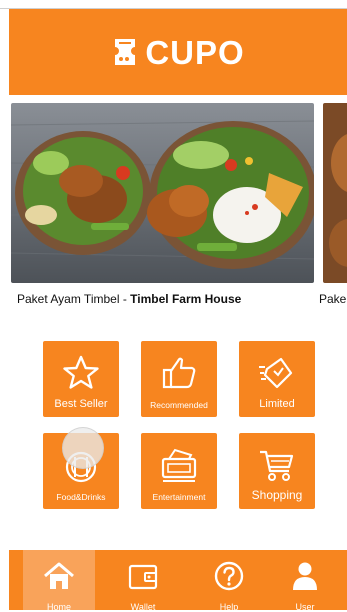 The image size is (347, 612). Describe the element at coordinates (59, 575) in the screenshot. I see `home-icon` at that location.